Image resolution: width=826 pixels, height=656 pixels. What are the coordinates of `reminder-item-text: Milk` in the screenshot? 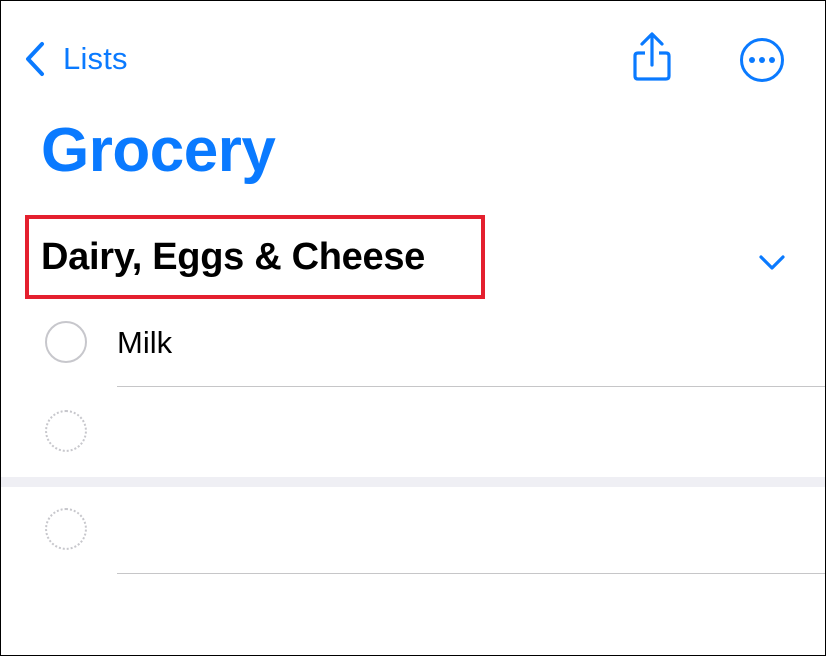 It's located at (144, 343).